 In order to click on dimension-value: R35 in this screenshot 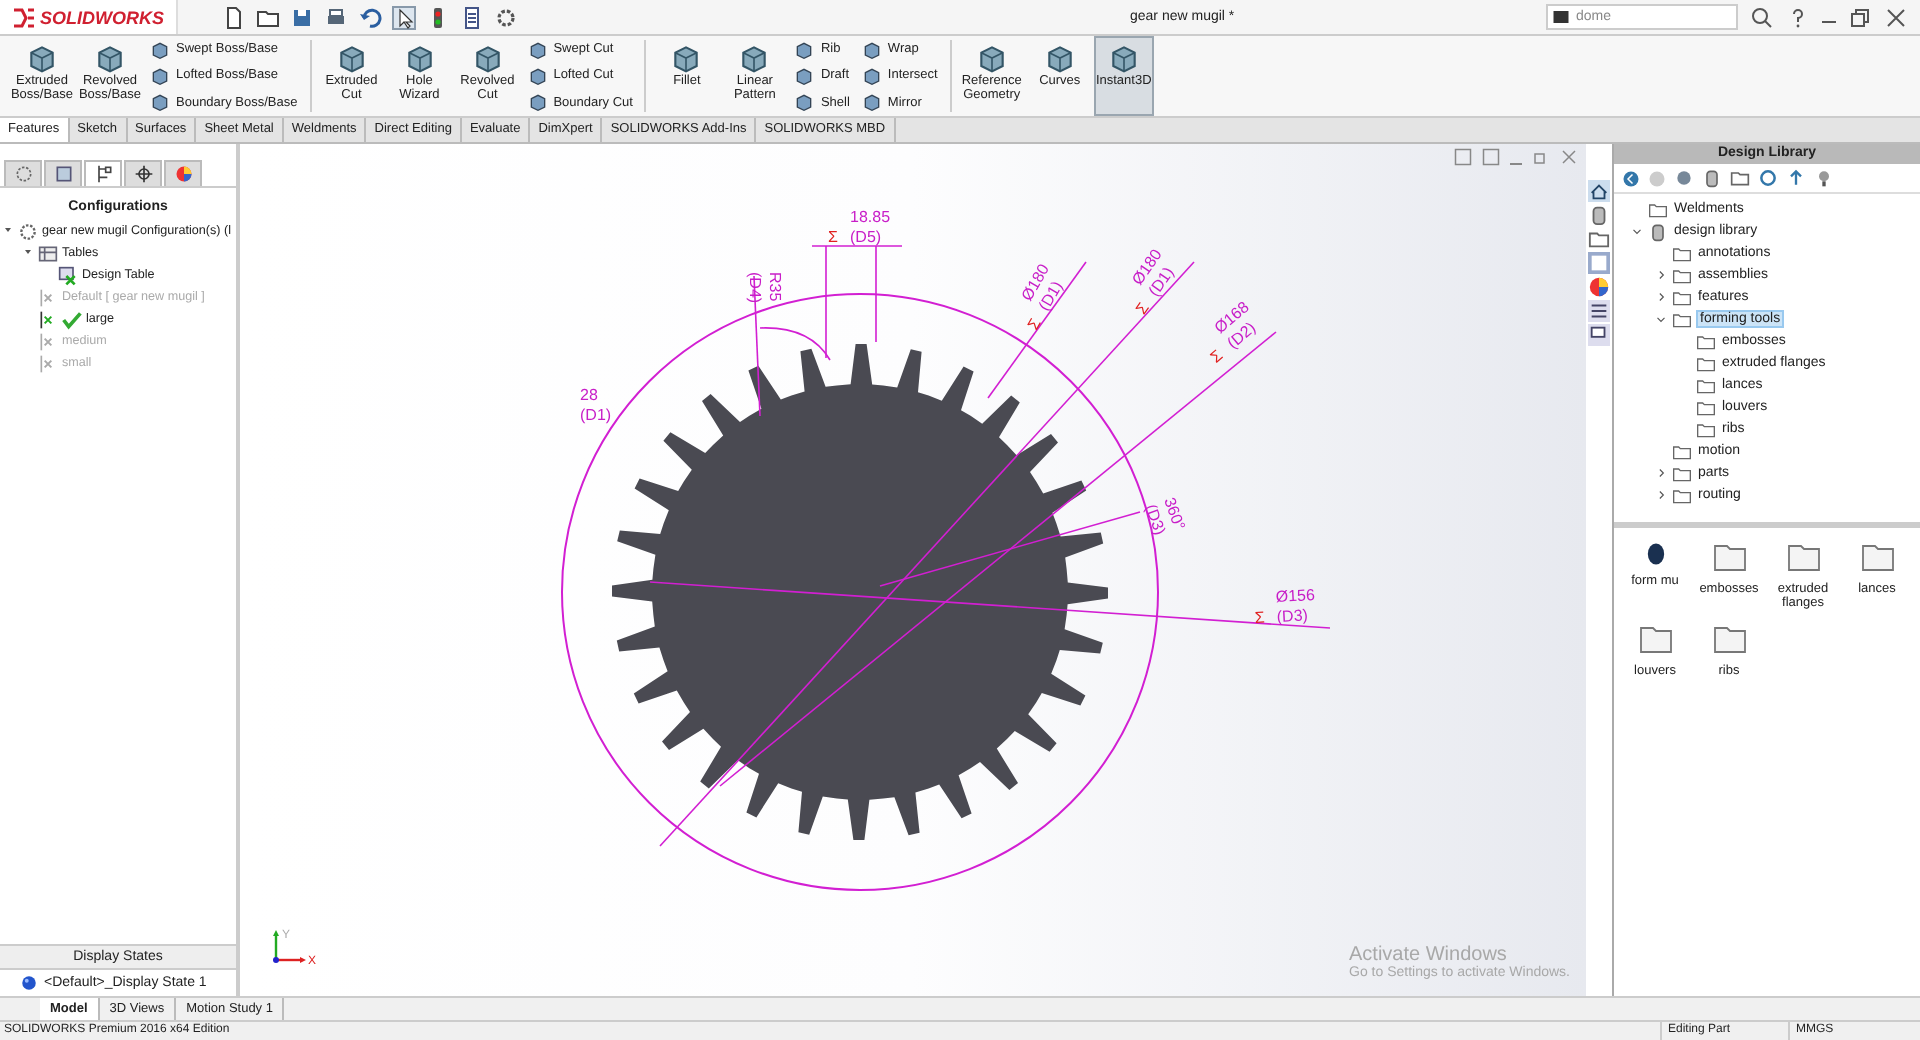, I will do `click(775, 287)`.